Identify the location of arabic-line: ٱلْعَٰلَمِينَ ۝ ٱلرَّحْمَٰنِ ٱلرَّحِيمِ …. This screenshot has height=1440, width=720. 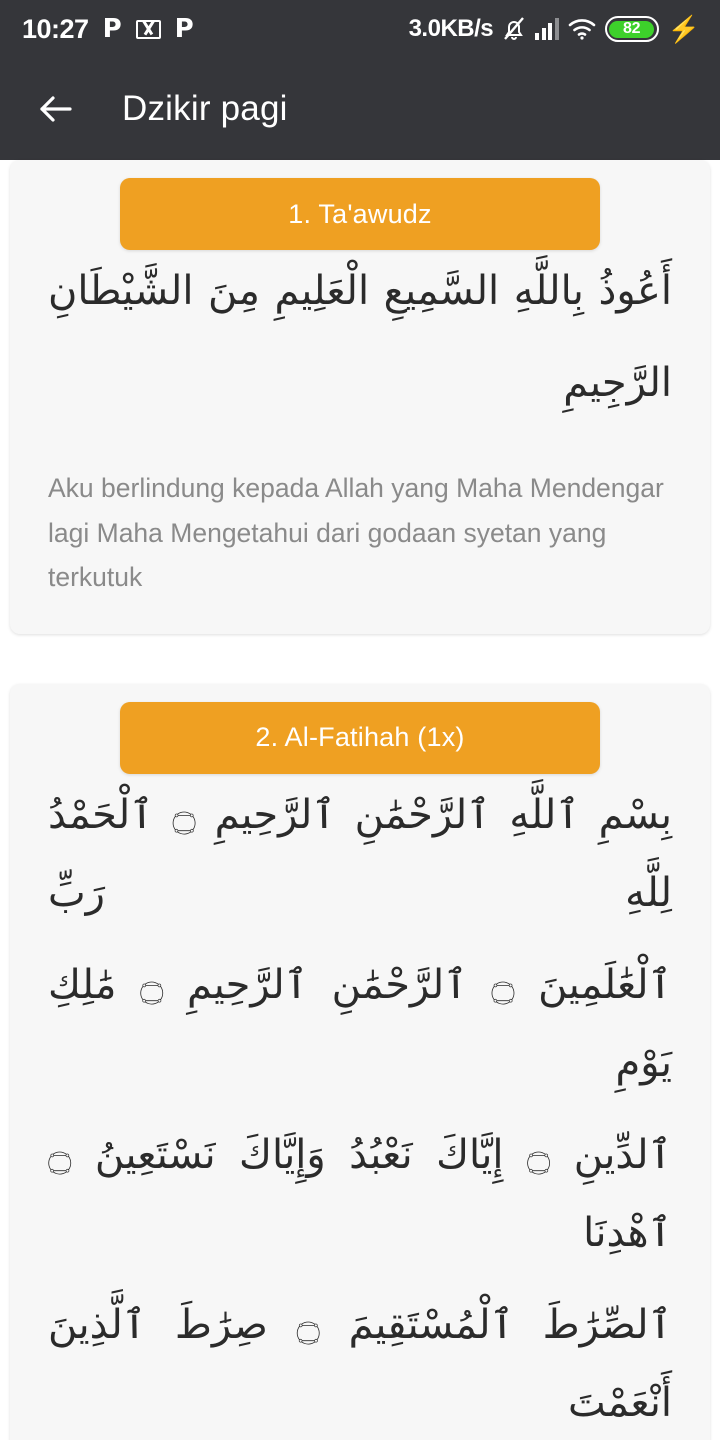
(360, 1023).